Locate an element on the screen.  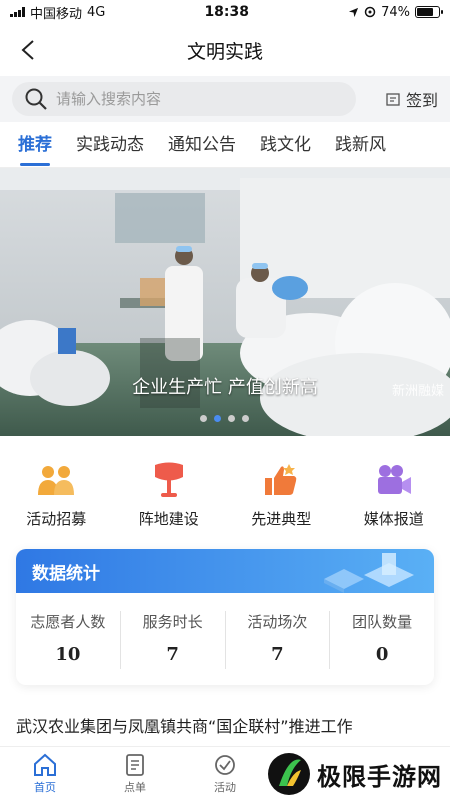
signal-icon is located at coordinates (17, 12).